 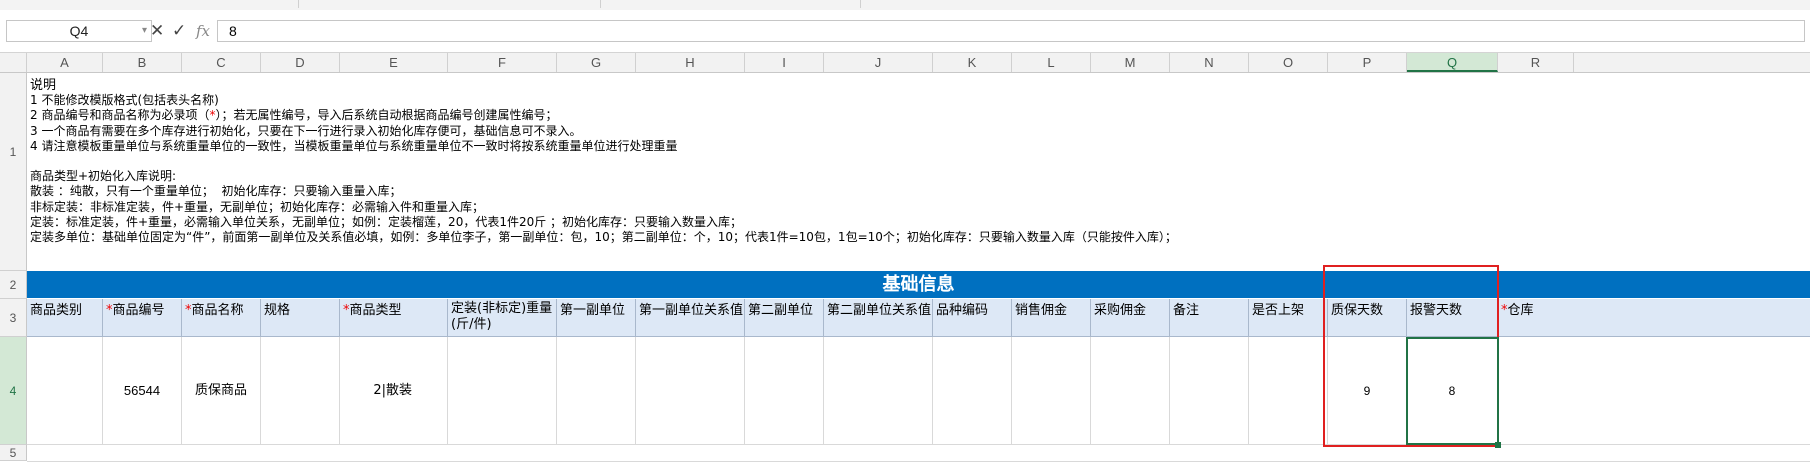 I want to click on data-cell-r4, so click(x=1654, y=391).